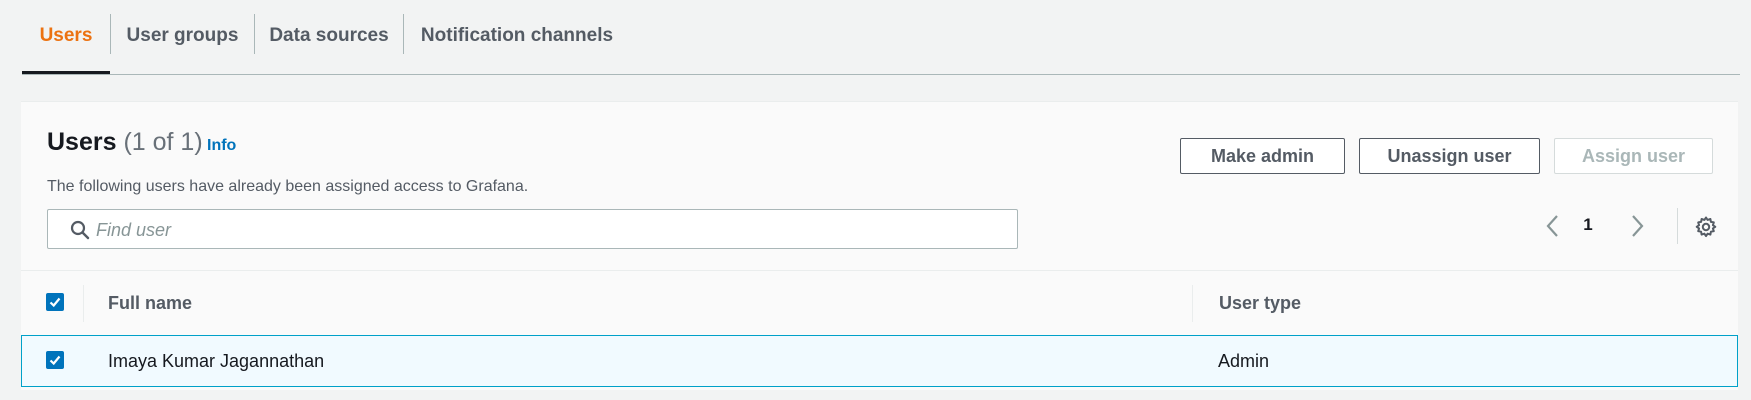 The image size is (1751, 400). What do you see at coordinates (216, 361) in the screenshot?
I see `cell-full-name: Imaya Kumar Jagannathan` at bounding box center [216, 361].